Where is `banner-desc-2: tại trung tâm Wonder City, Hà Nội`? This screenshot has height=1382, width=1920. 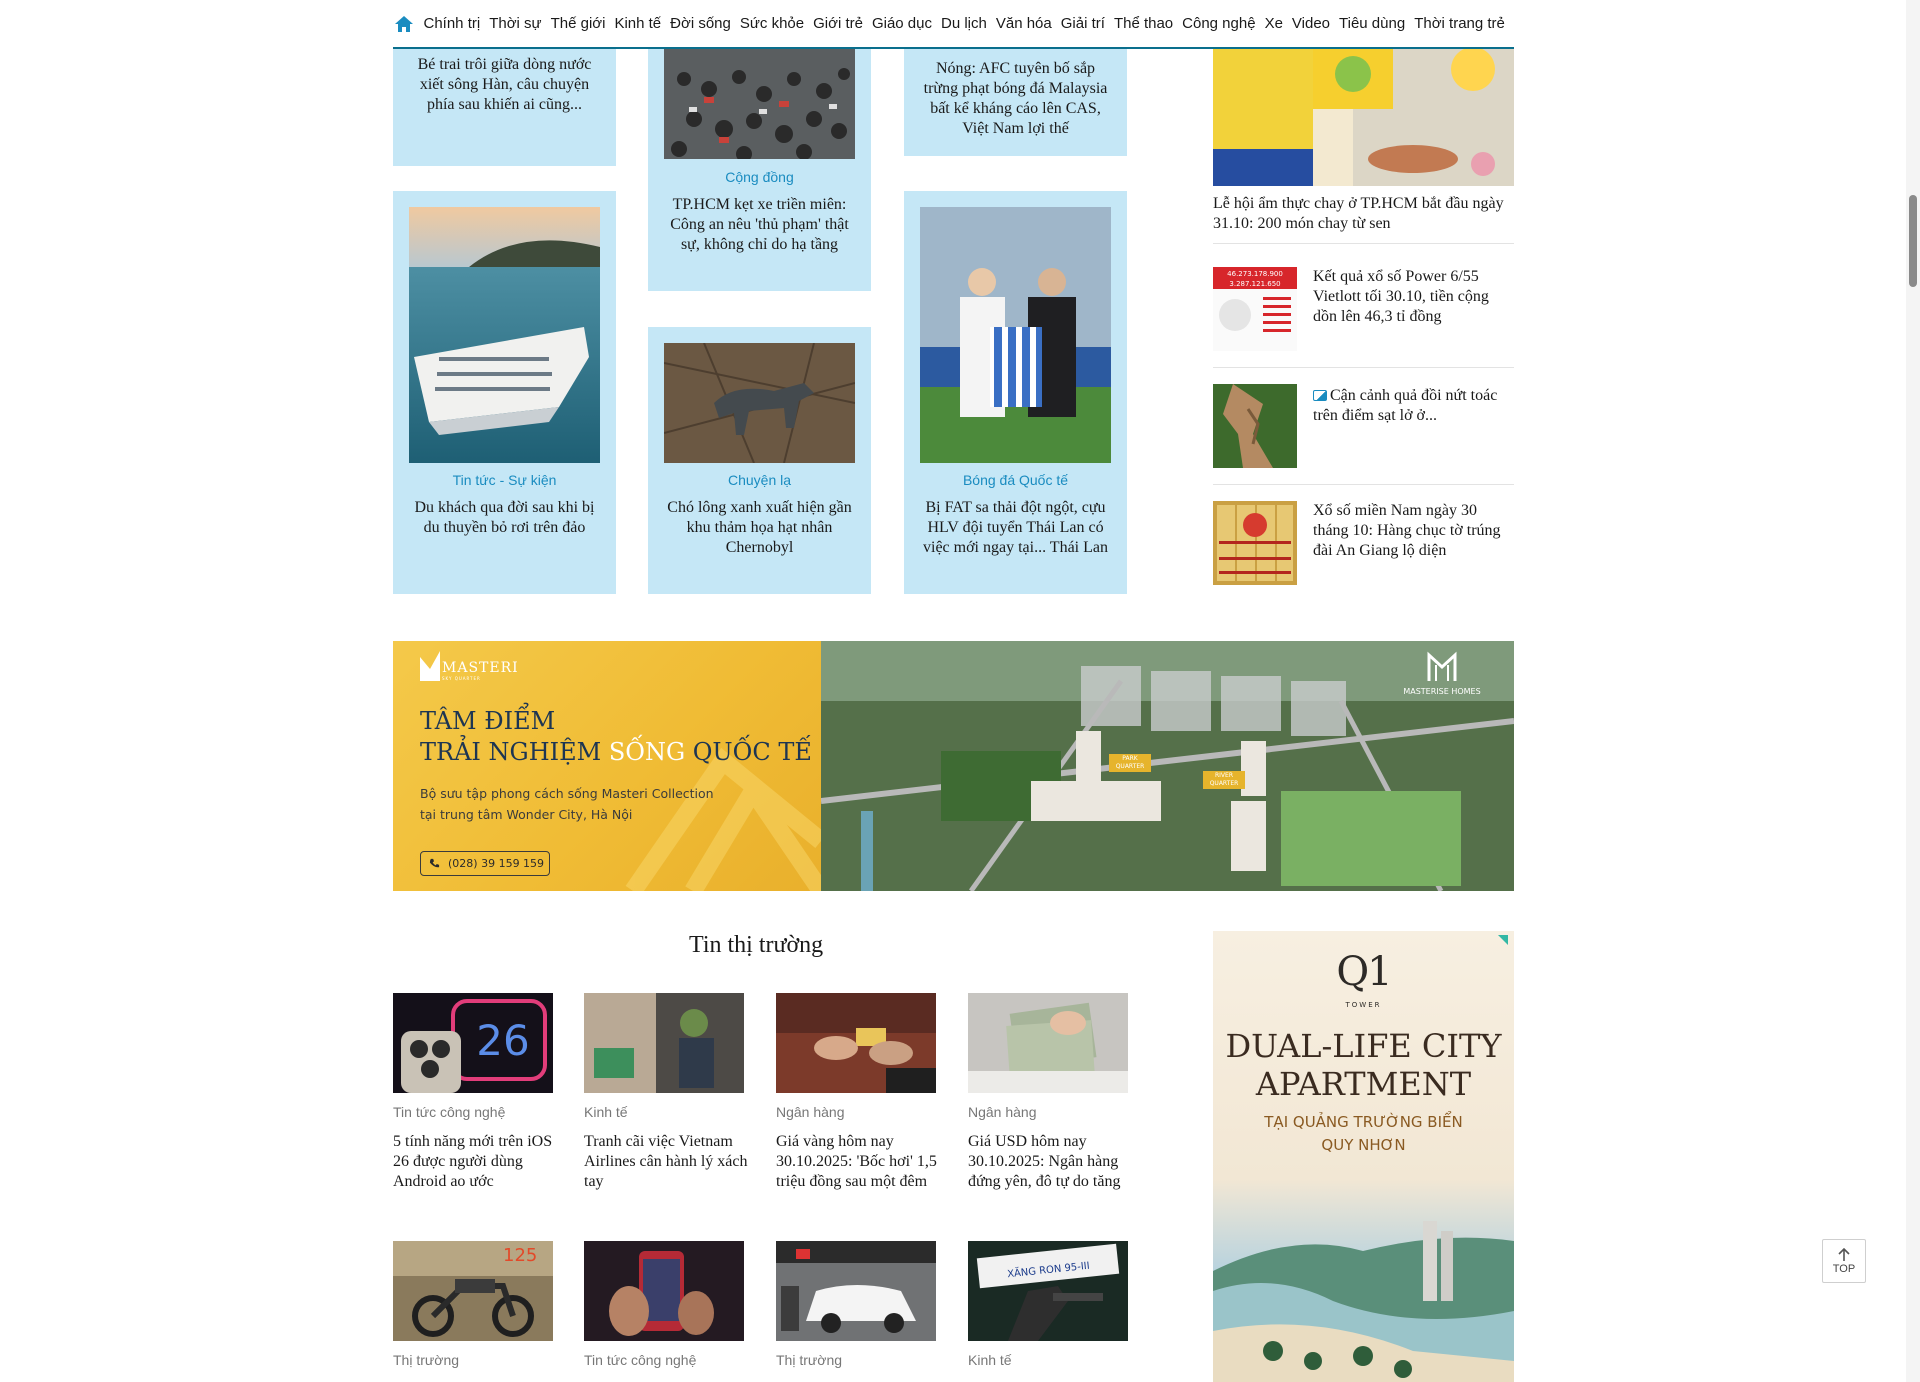
banner-desc-2: tại trung tâm Wonder City, Hà Nội is located at coordinates (526, 814).